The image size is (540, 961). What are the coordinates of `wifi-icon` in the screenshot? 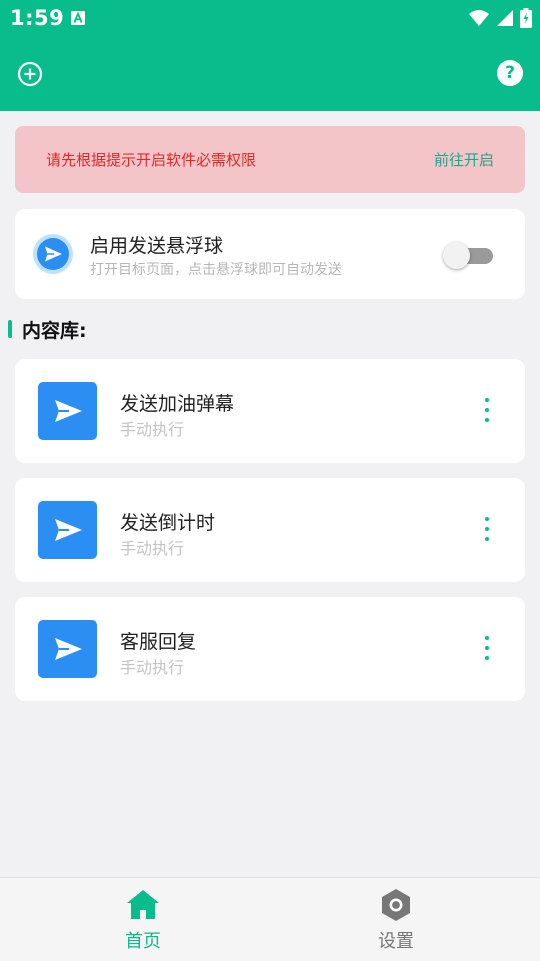 It's located at (479, 18).